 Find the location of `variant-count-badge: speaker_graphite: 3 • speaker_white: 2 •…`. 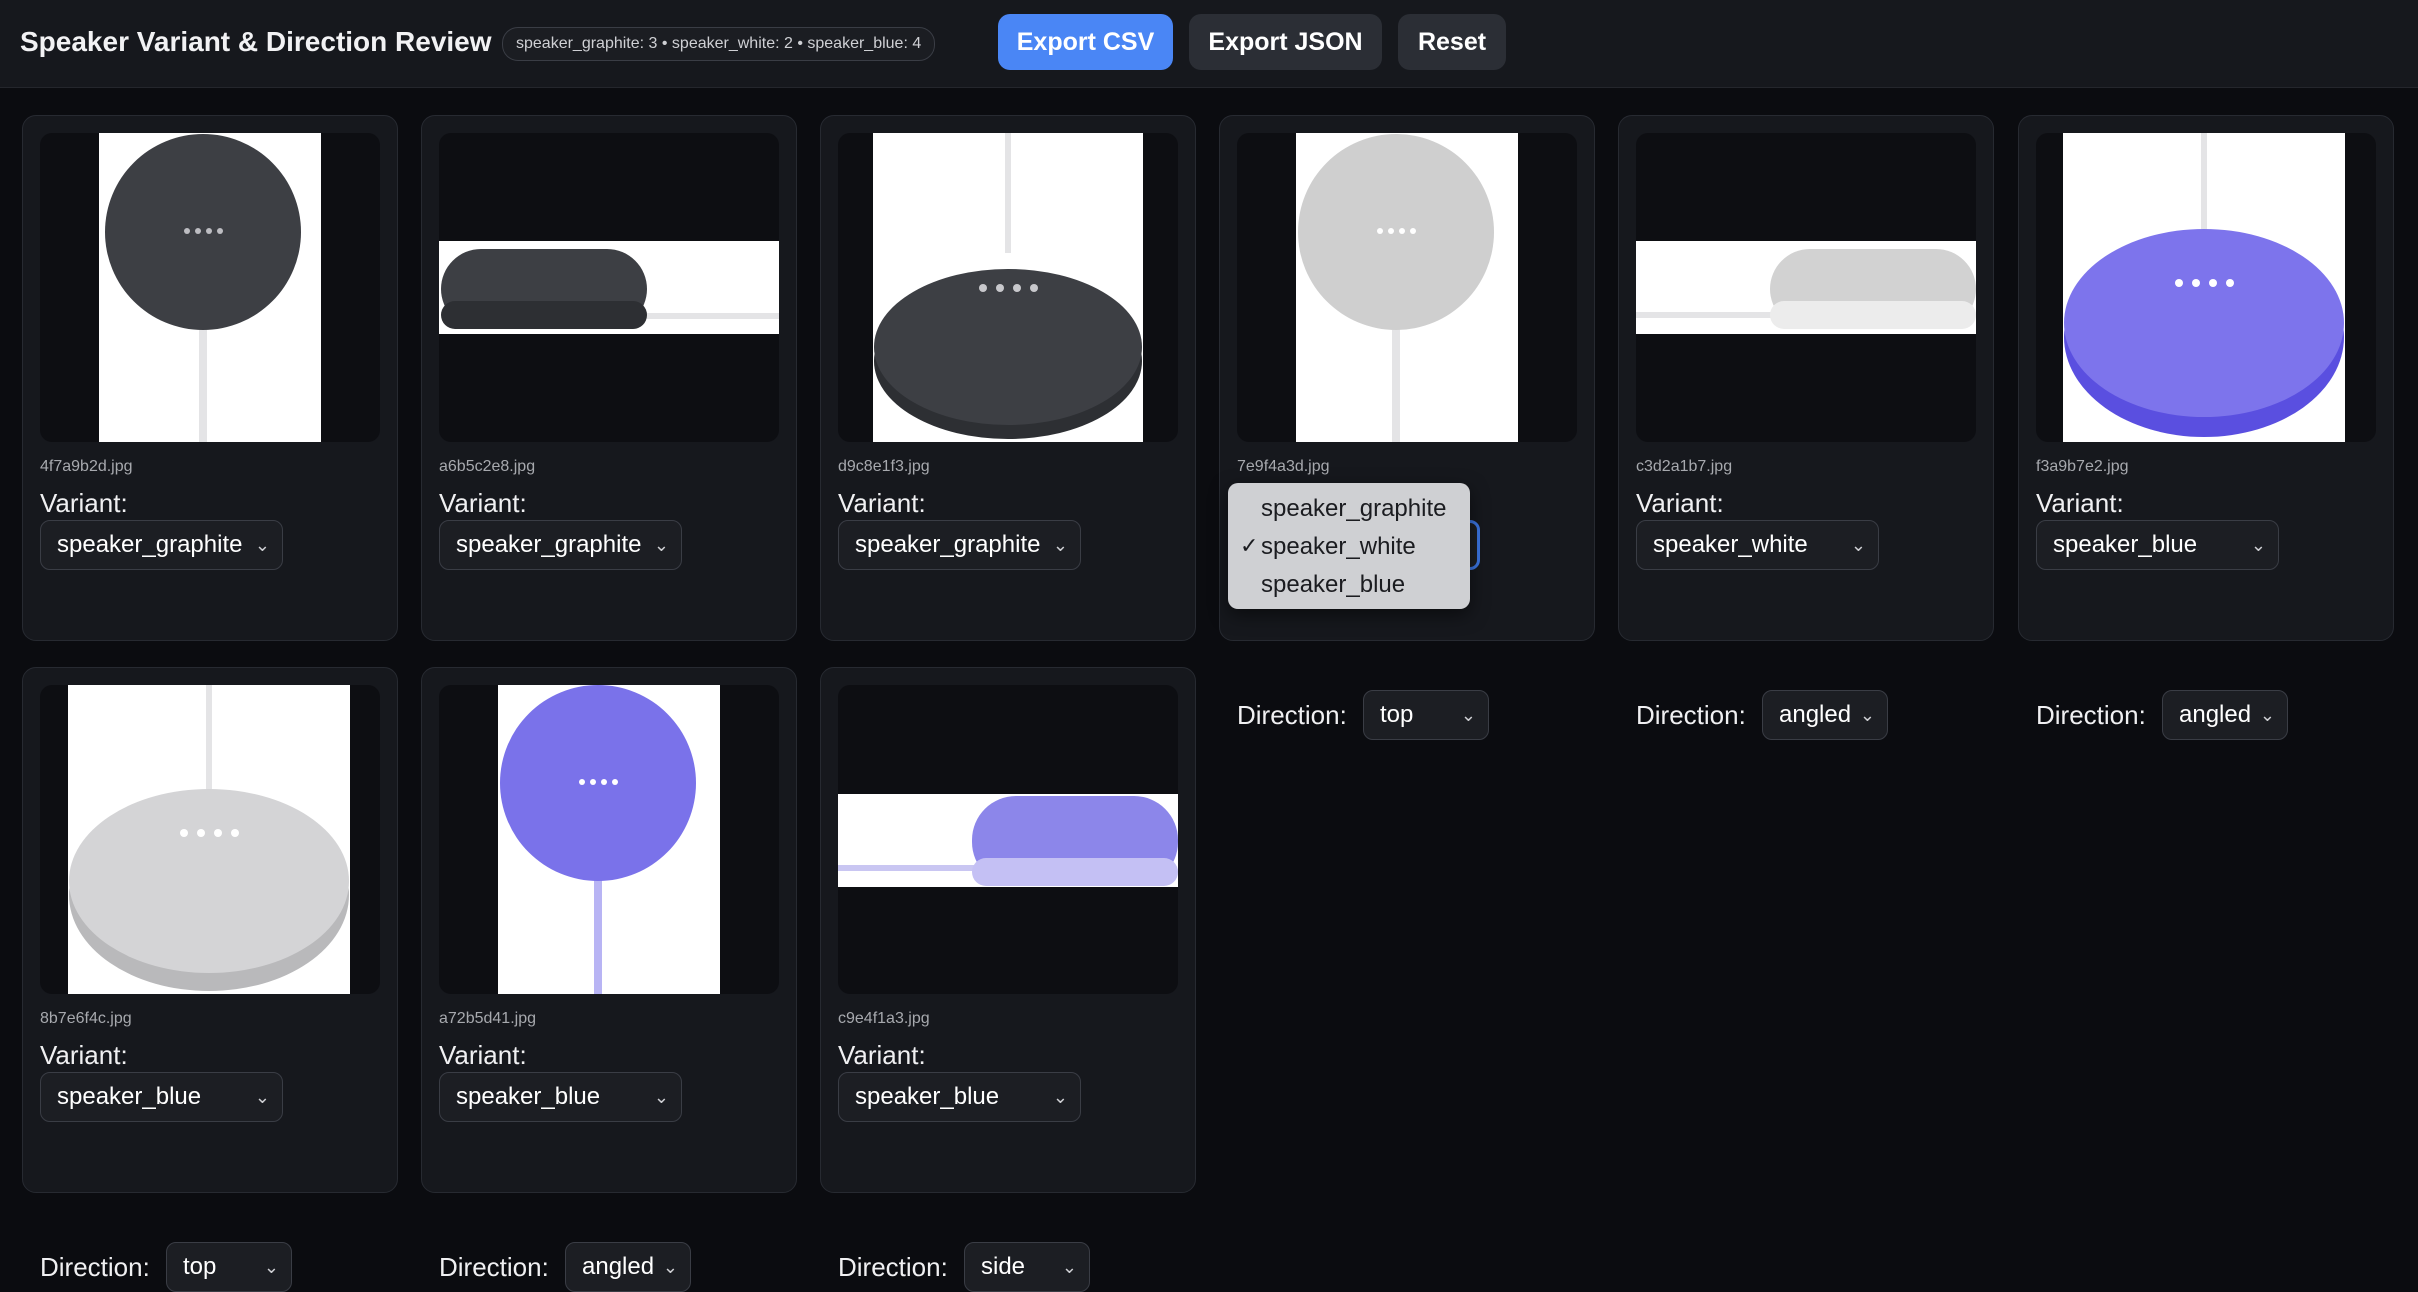

variant-count-badge: speaker_graphite: 3 • speaker_white: 2 •… is located at coordinates (719, 44).